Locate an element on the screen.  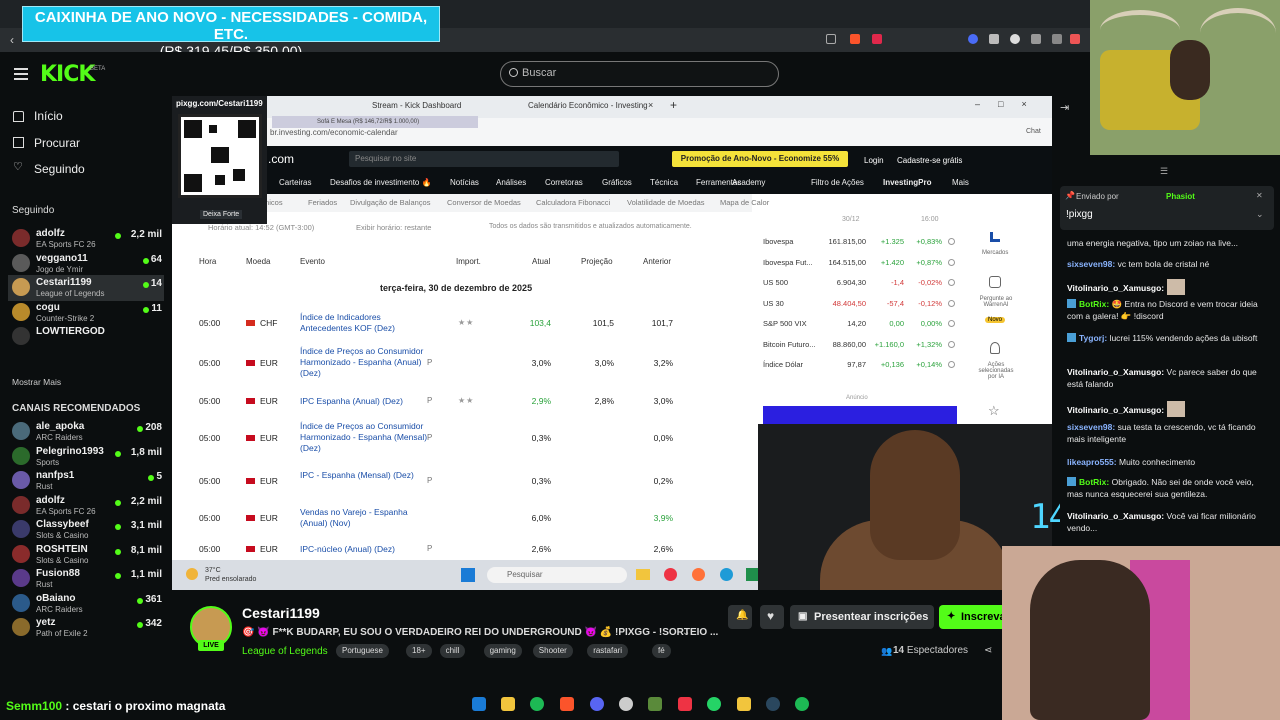
pinned-user: Phasiot is located at coordinates (1180, 196).